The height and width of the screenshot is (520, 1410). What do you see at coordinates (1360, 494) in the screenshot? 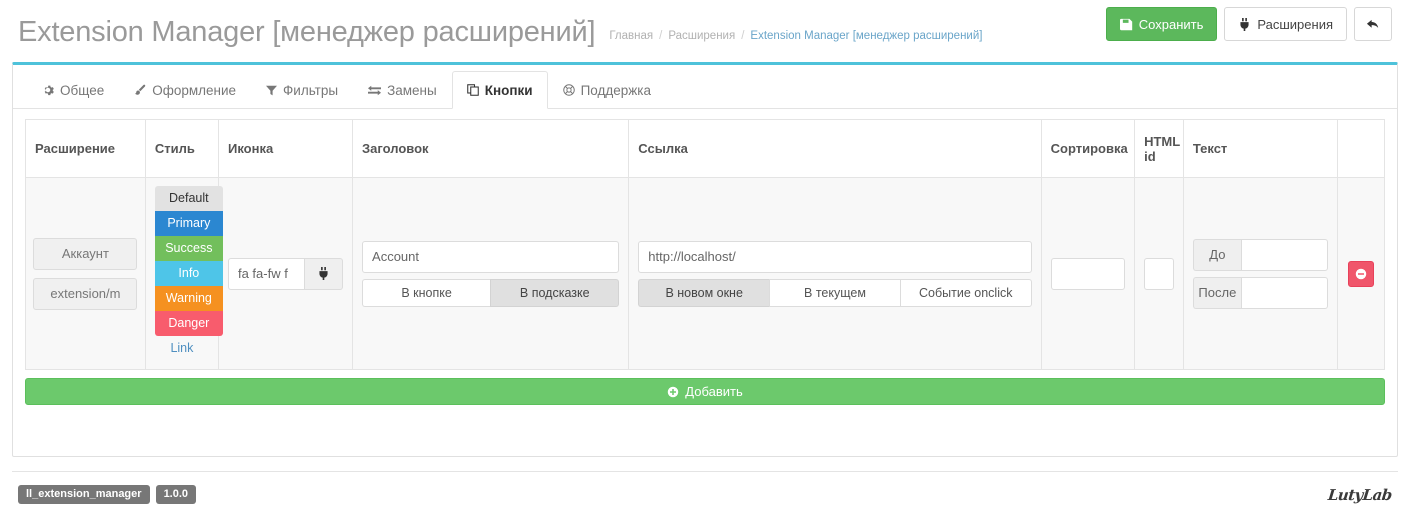
I see `vendor-logo: LutyLab` at bounding box center [1360, 494].